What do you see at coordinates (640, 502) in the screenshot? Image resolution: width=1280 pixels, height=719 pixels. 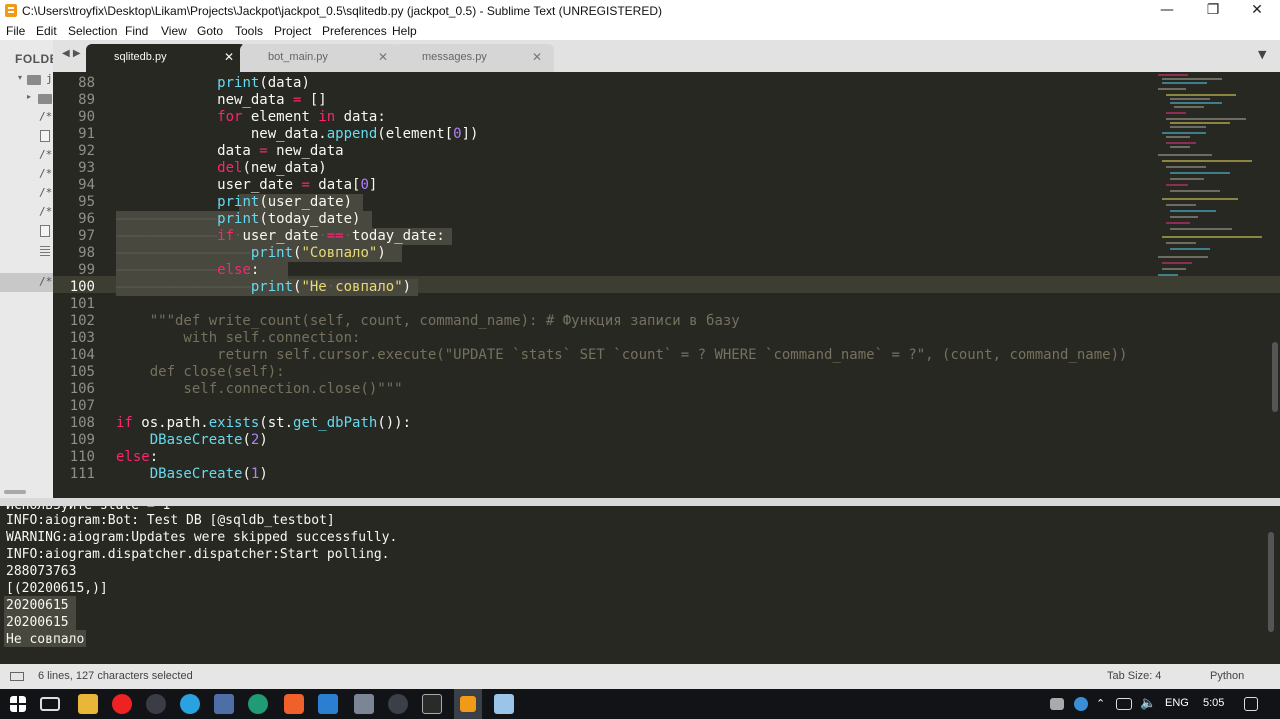 I see `console-divider` at bounding box center [640, 502].